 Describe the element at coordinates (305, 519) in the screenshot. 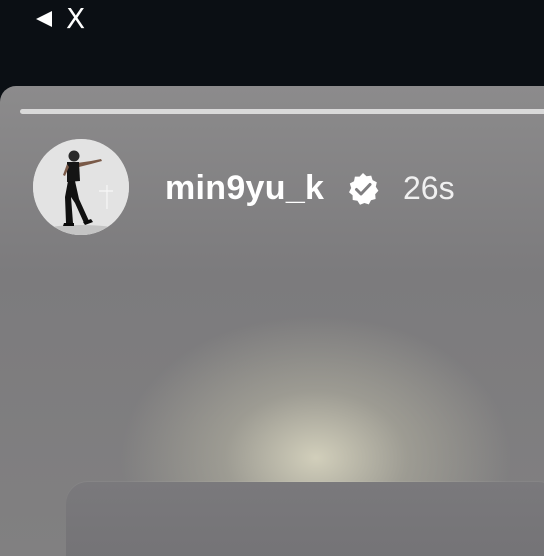

I see `story-content-card` at that location.